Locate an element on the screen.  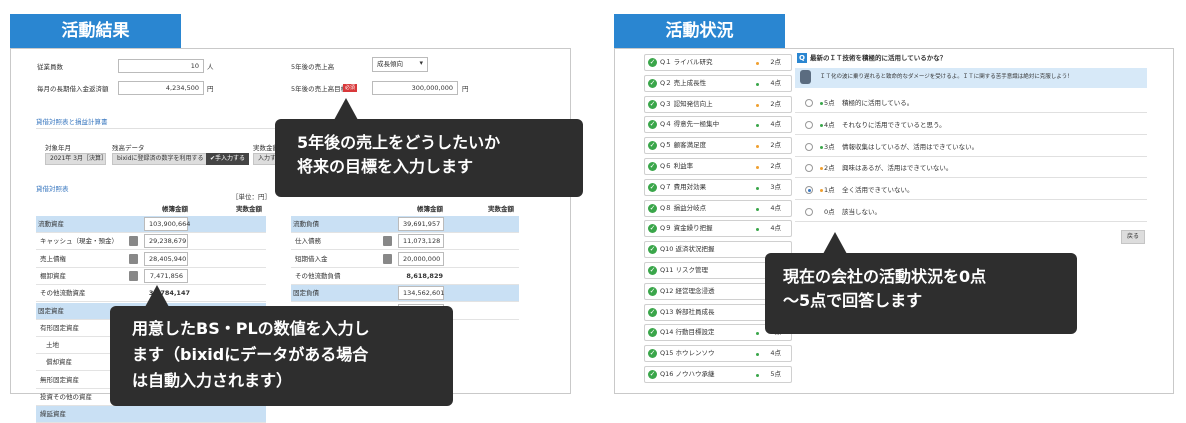
repay-input: 4,234,500 is located at coordinates (161, 88).